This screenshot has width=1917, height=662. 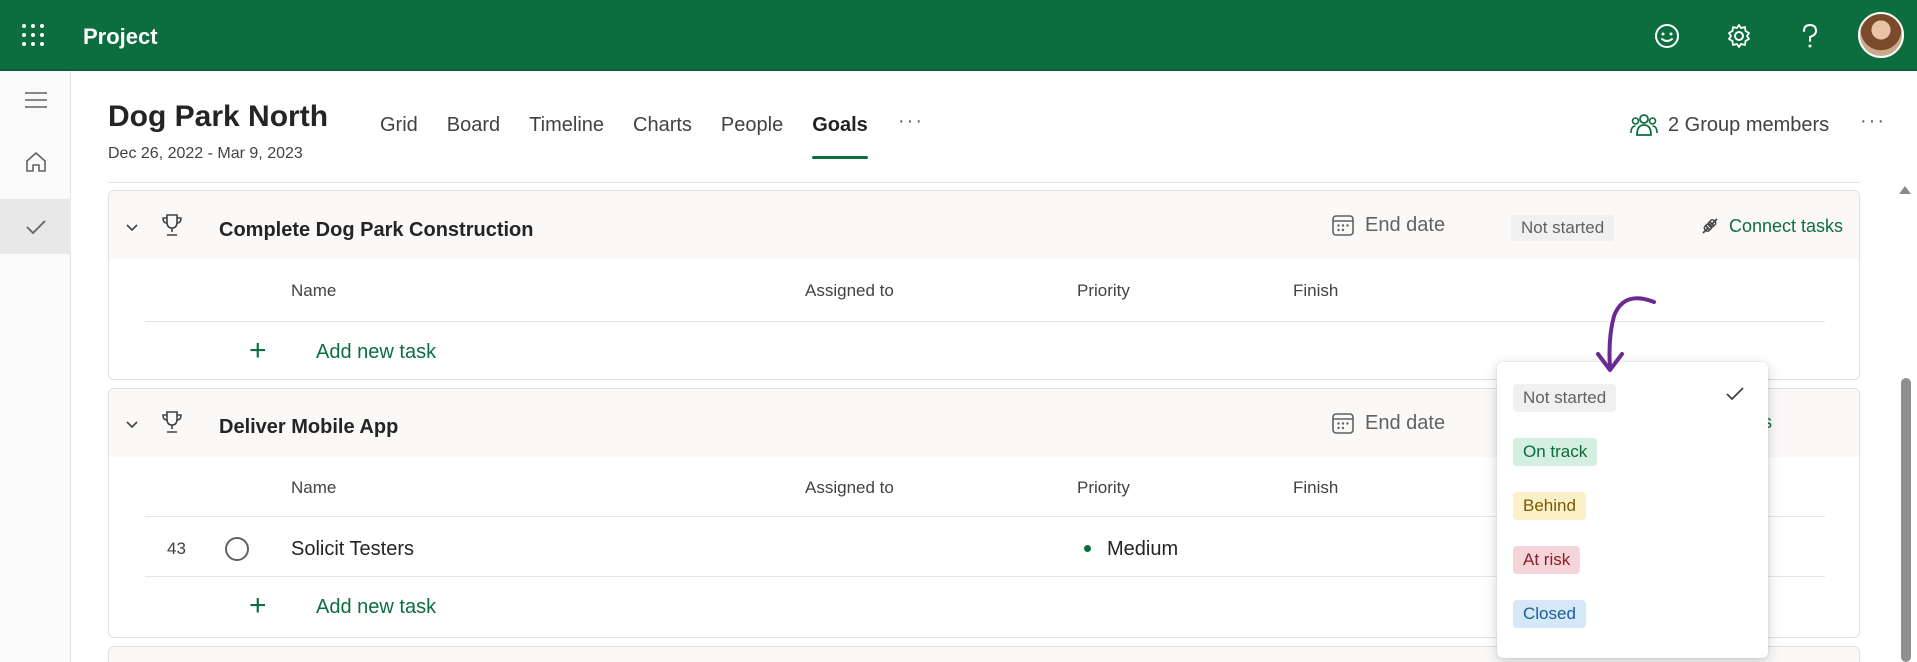 I want to click on left-nav-rail, so click(x=35, y=366).